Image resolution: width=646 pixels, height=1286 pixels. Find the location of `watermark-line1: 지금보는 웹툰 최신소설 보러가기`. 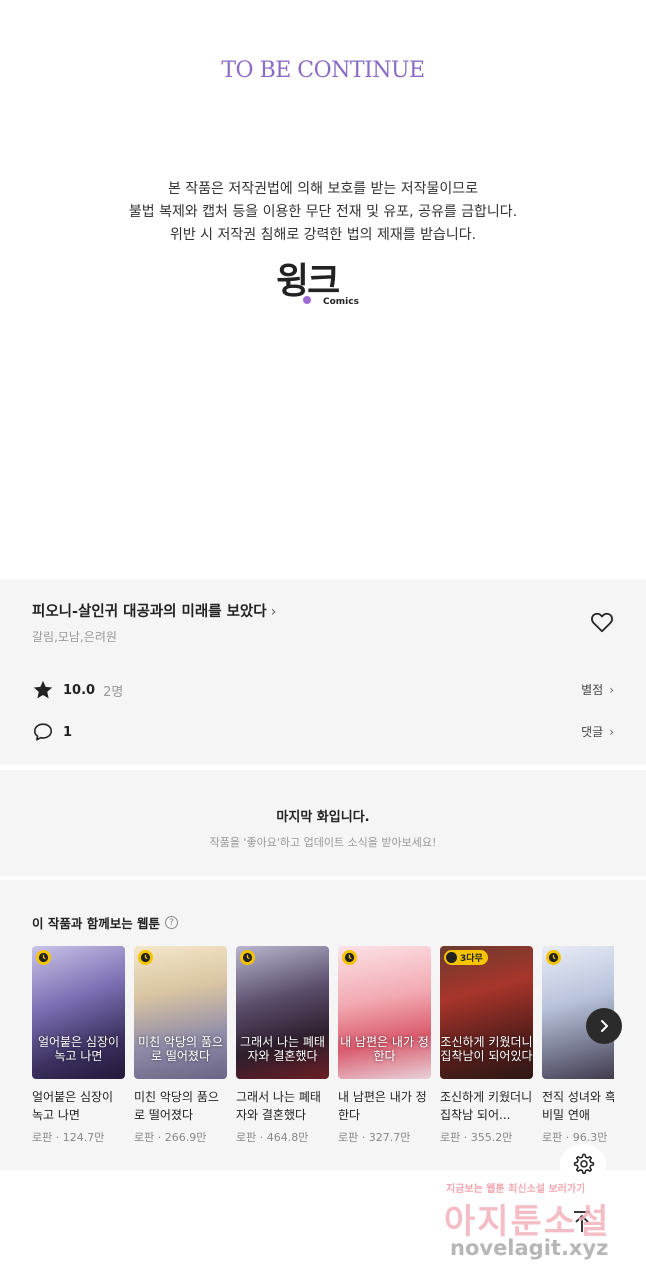

watermark-line1: 지금보는 웹툰 최신소설 보러가기 is located at coordinates (516, 1189).